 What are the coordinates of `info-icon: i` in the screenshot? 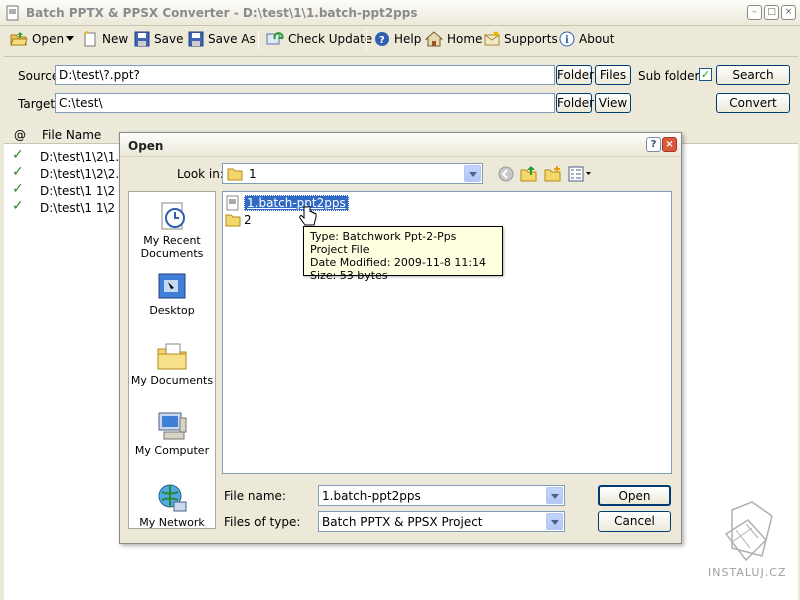 It's located at (567, 39).